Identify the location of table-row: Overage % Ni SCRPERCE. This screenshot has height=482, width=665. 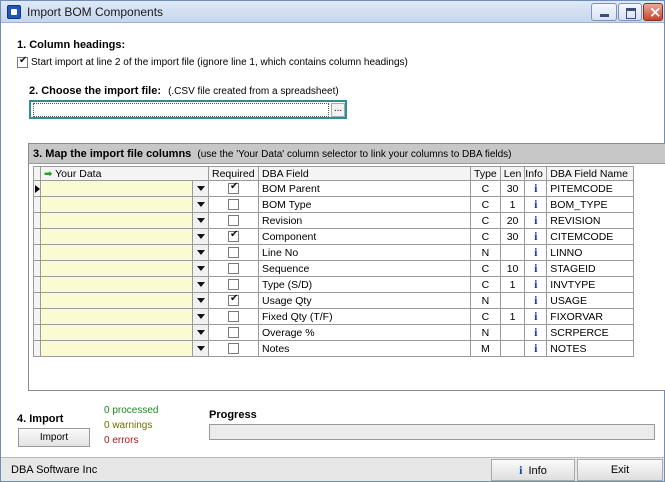
(334, 332).